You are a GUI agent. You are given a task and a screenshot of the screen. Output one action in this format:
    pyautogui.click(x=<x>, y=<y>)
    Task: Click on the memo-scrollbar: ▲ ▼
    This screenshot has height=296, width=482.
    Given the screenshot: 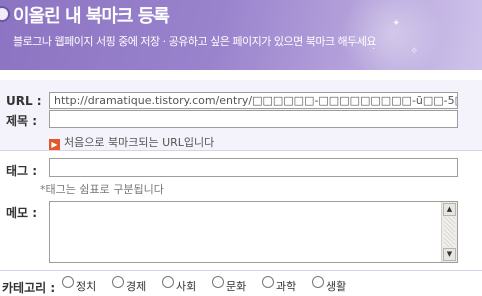 What is the action you would take?
    pyautogui.click(x=449, y=232)
    